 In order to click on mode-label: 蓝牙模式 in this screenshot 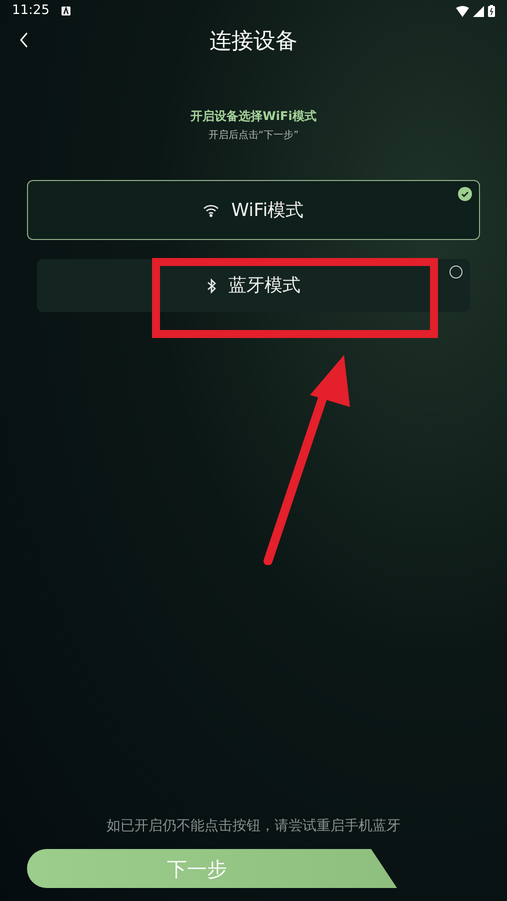, I will do `click(264, 286)`.